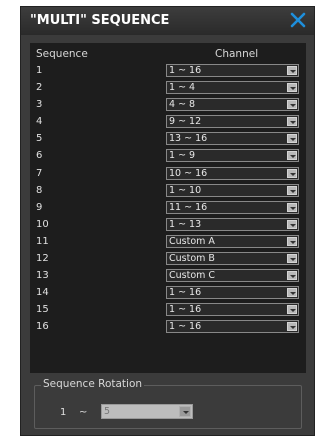  What do you see at coordinates (188, 139) in the screenshot?
I see `channel-value: 13 ~ 16` at bounding box center [188, 139].